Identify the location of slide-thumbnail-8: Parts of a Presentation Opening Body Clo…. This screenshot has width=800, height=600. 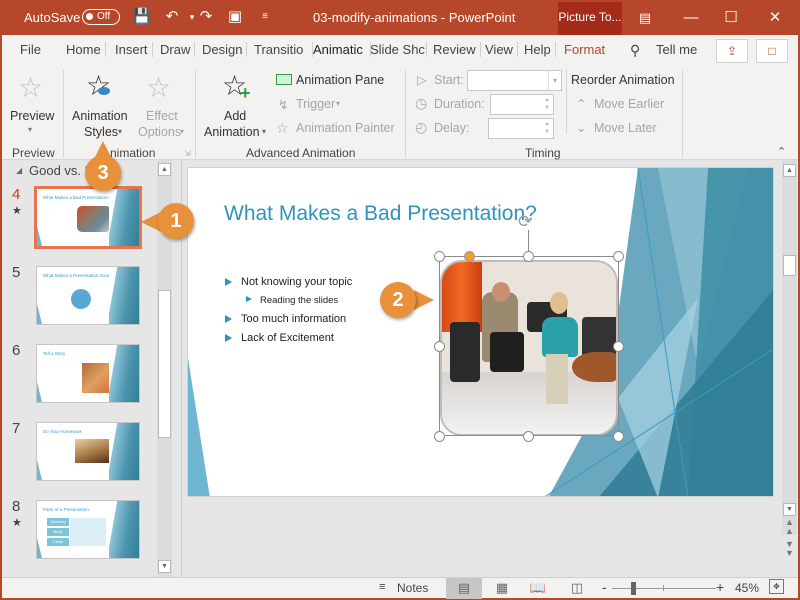
(88, 529).